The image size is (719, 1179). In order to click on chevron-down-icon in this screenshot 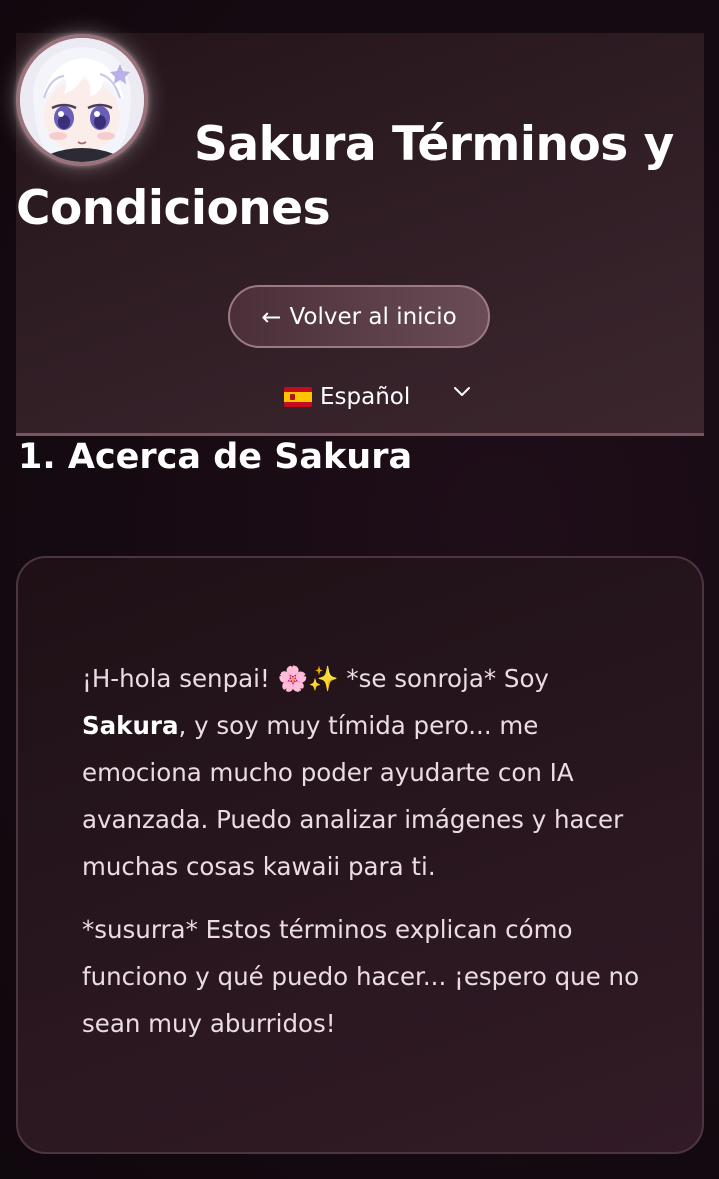, I will do `click(462, 391)`.